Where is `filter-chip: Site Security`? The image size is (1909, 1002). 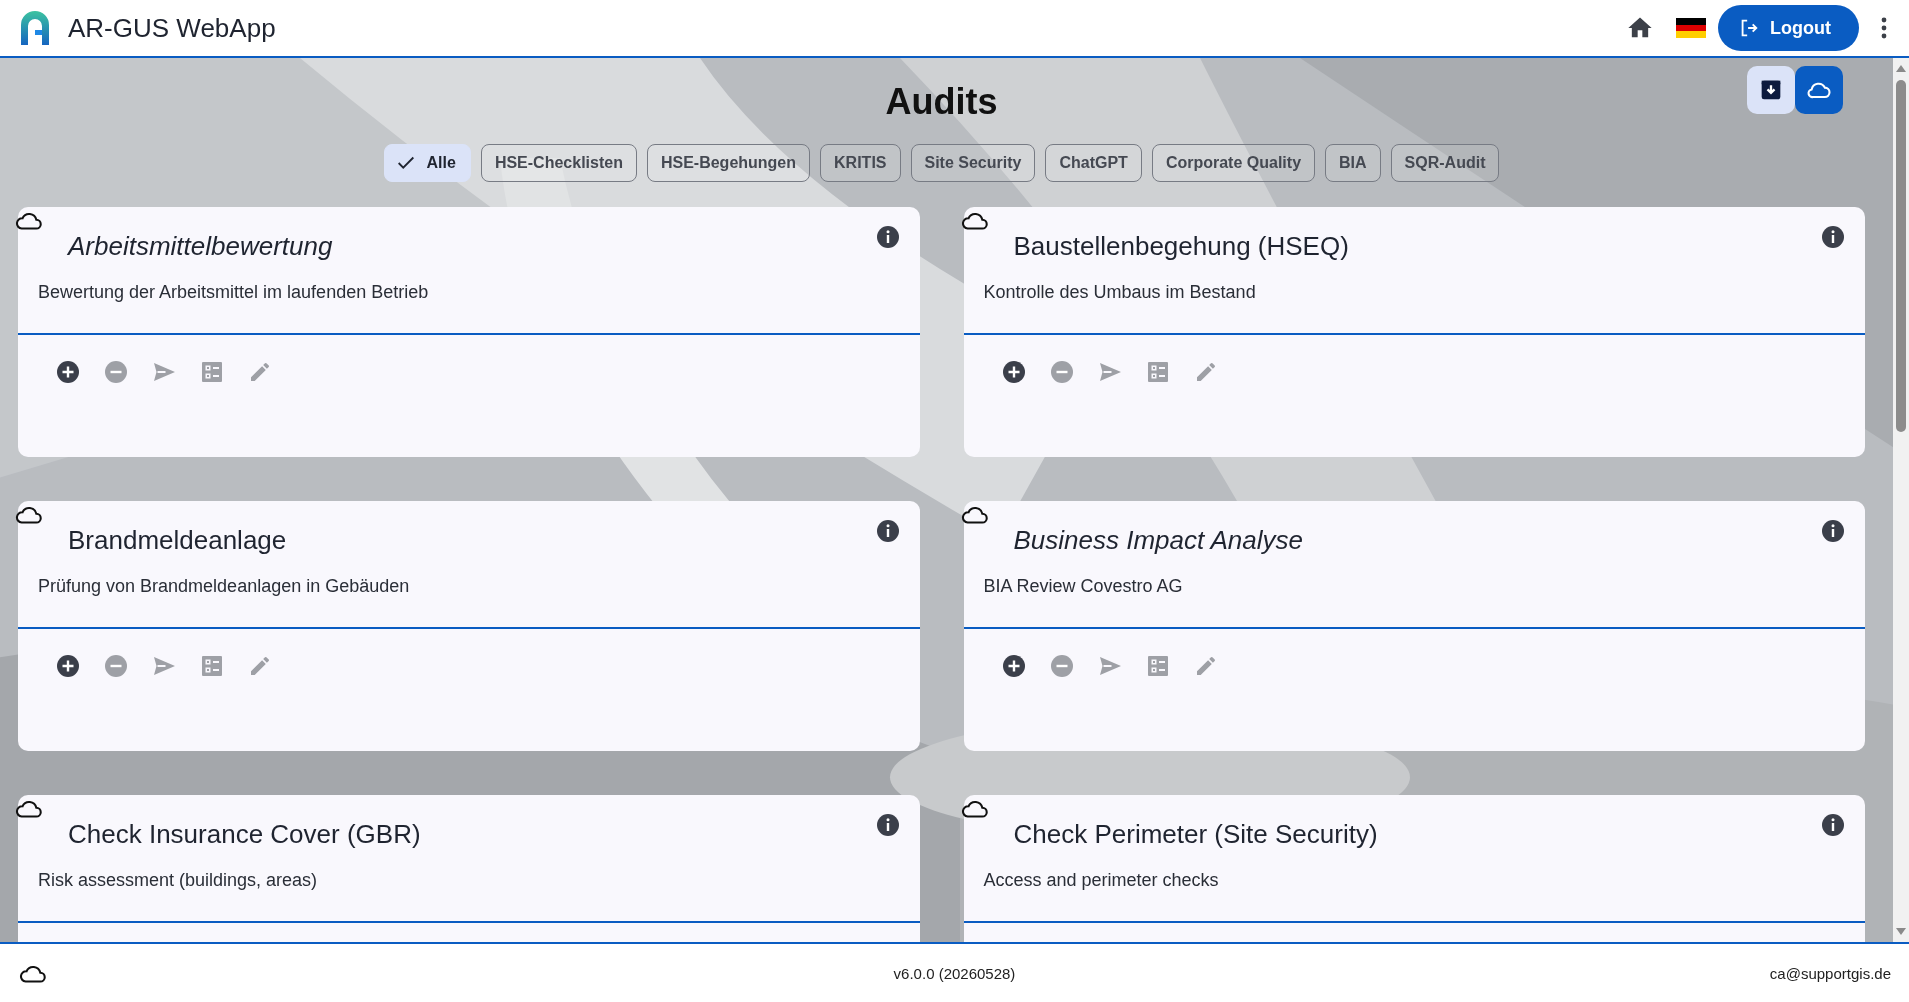 filter-chip: Site Security is located at coordinates (973, 163).